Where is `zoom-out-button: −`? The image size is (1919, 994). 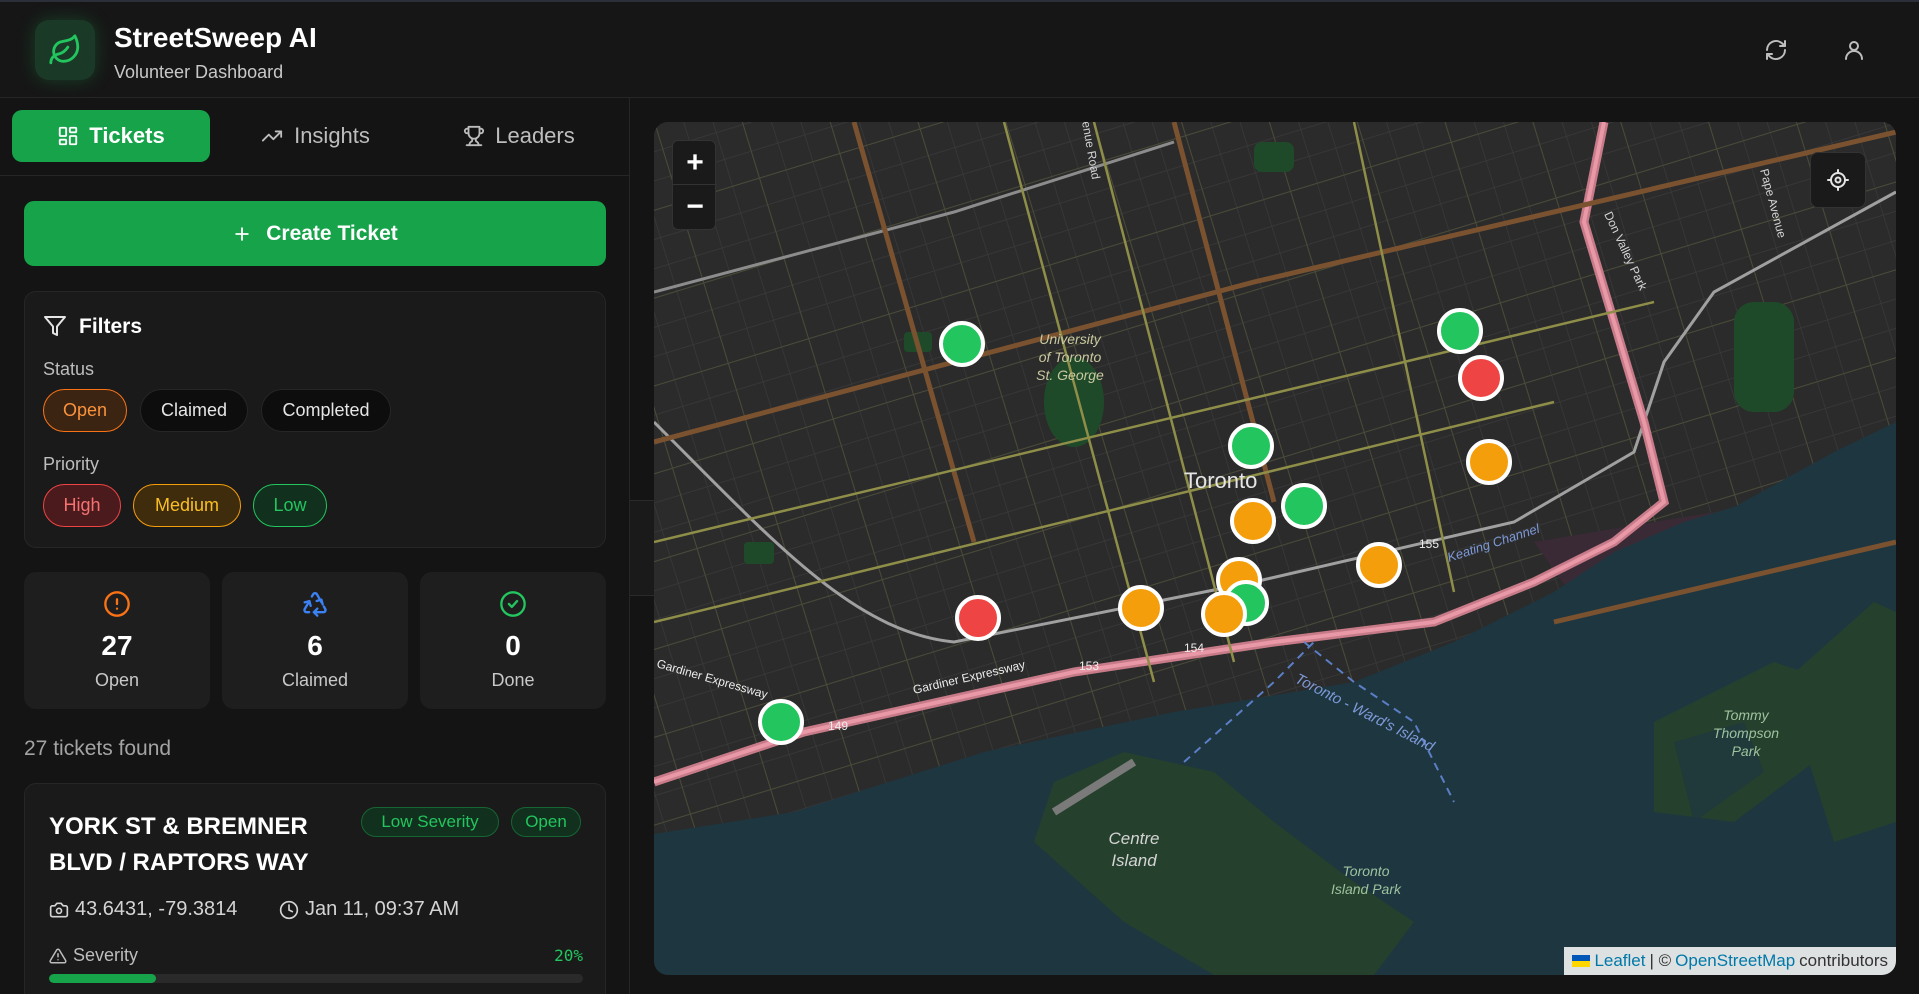
zoom-out-button: − is located at coordinates (695, 207).